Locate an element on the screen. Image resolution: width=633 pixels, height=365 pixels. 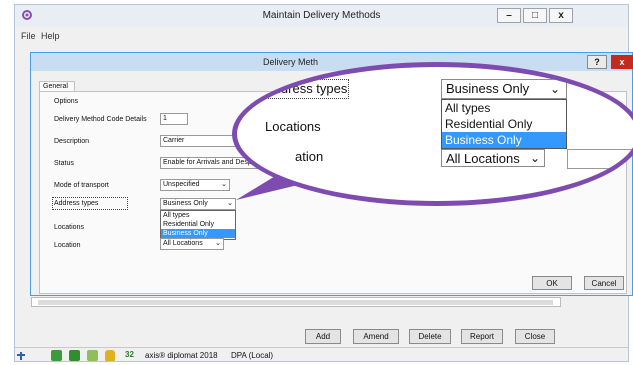
callout-group-border is located at coordinates (600, 159).